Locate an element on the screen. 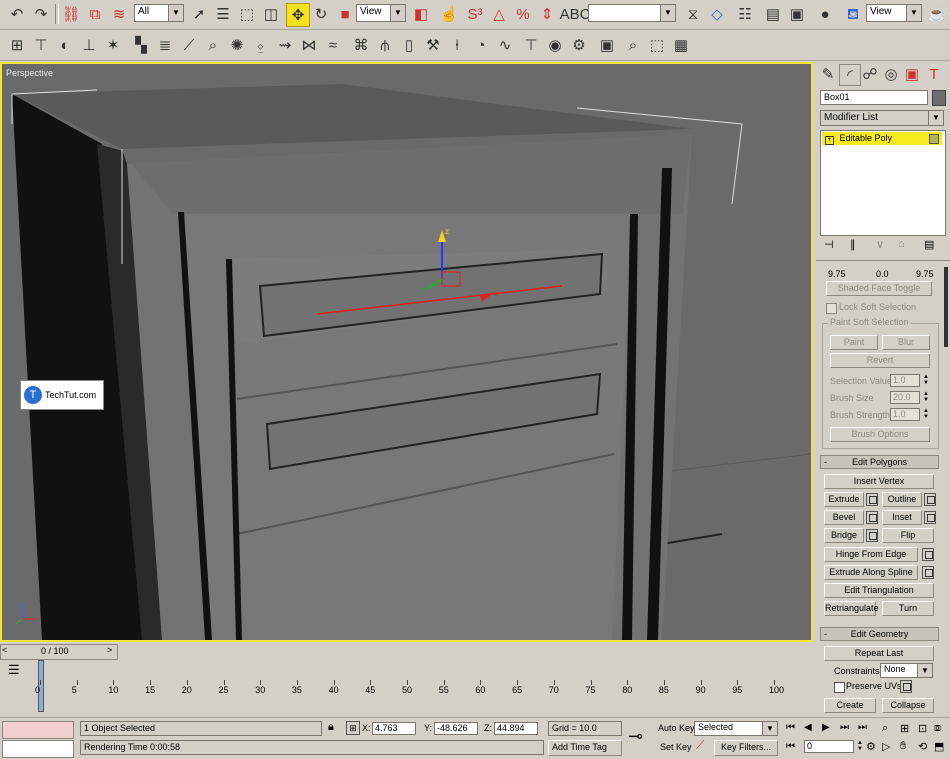 The height and width of the screenshot is (759, 950). arc-rotate-icon: ⟲ is located at coordinates (922, 746).